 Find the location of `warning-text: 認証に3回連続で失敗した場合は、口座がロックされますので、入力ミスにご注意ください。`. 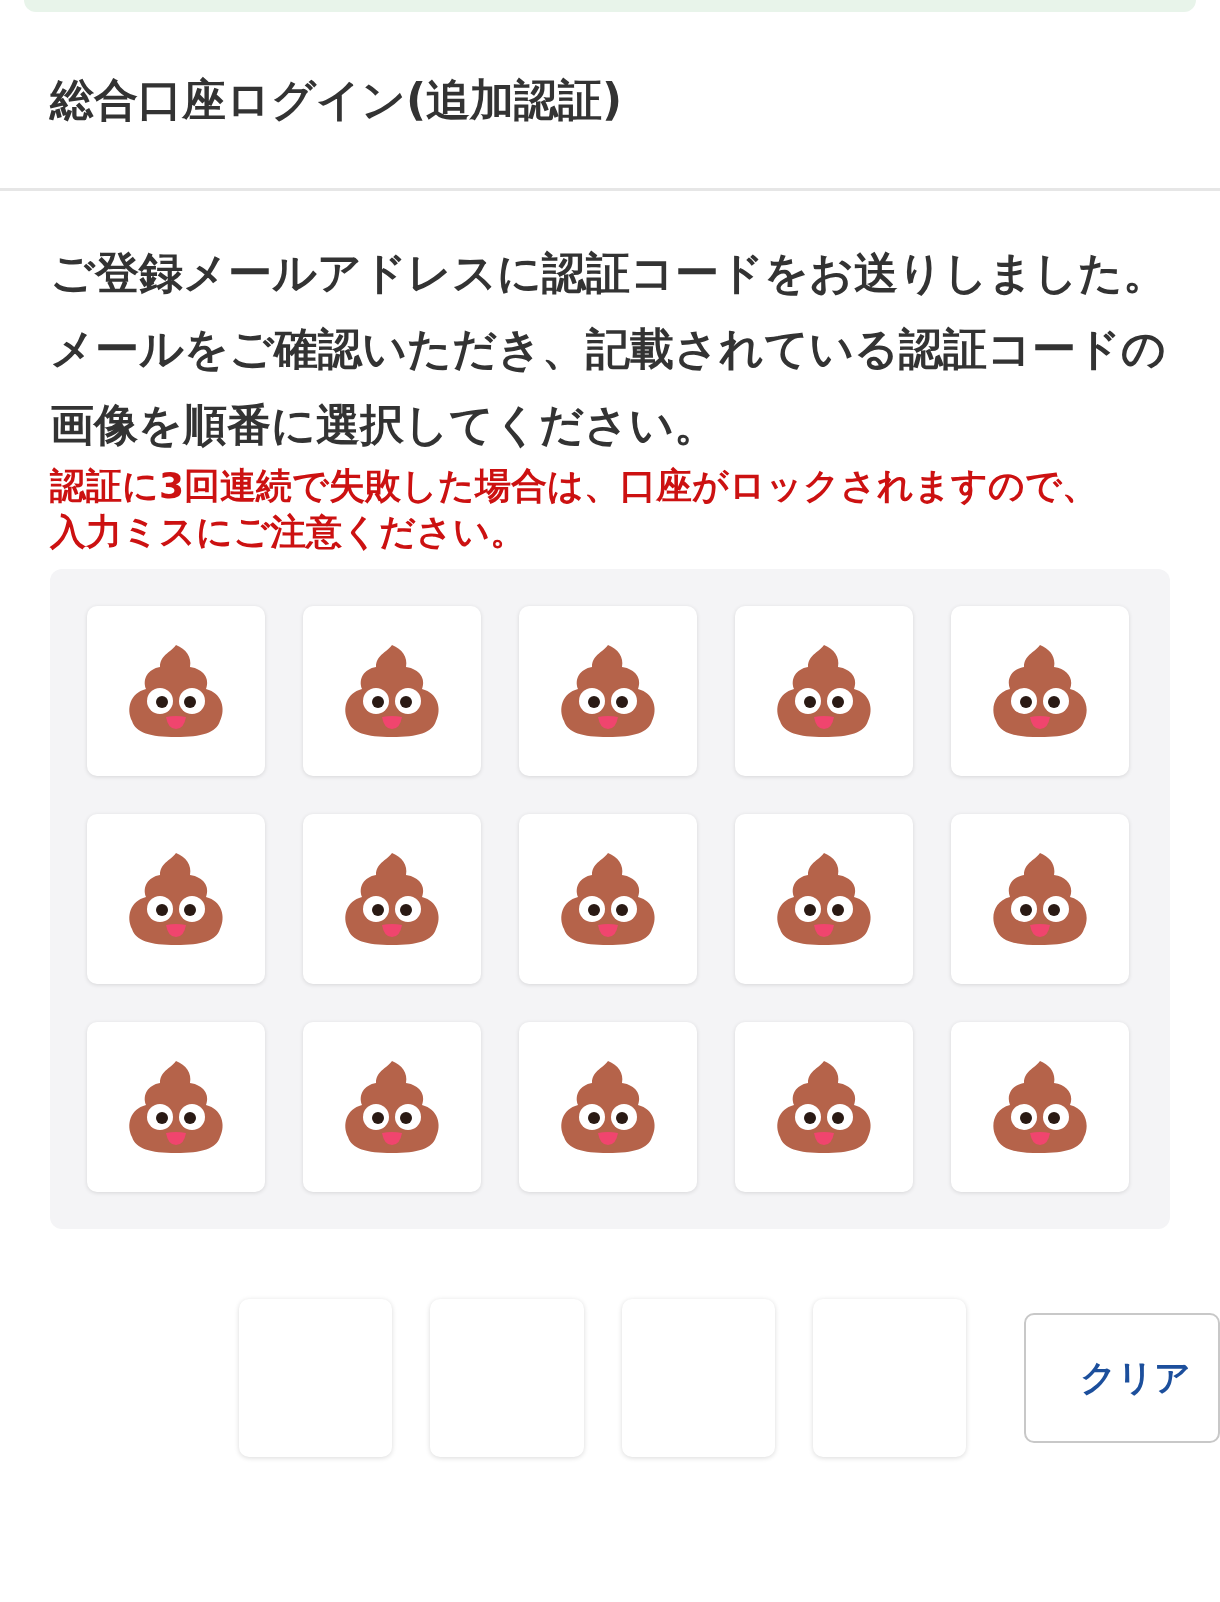

warning-text: 認証に3回連続で失敗した場合は、口座がロックされますので、入力ミスにご注意ください。 is located at coordinates (575, 509).